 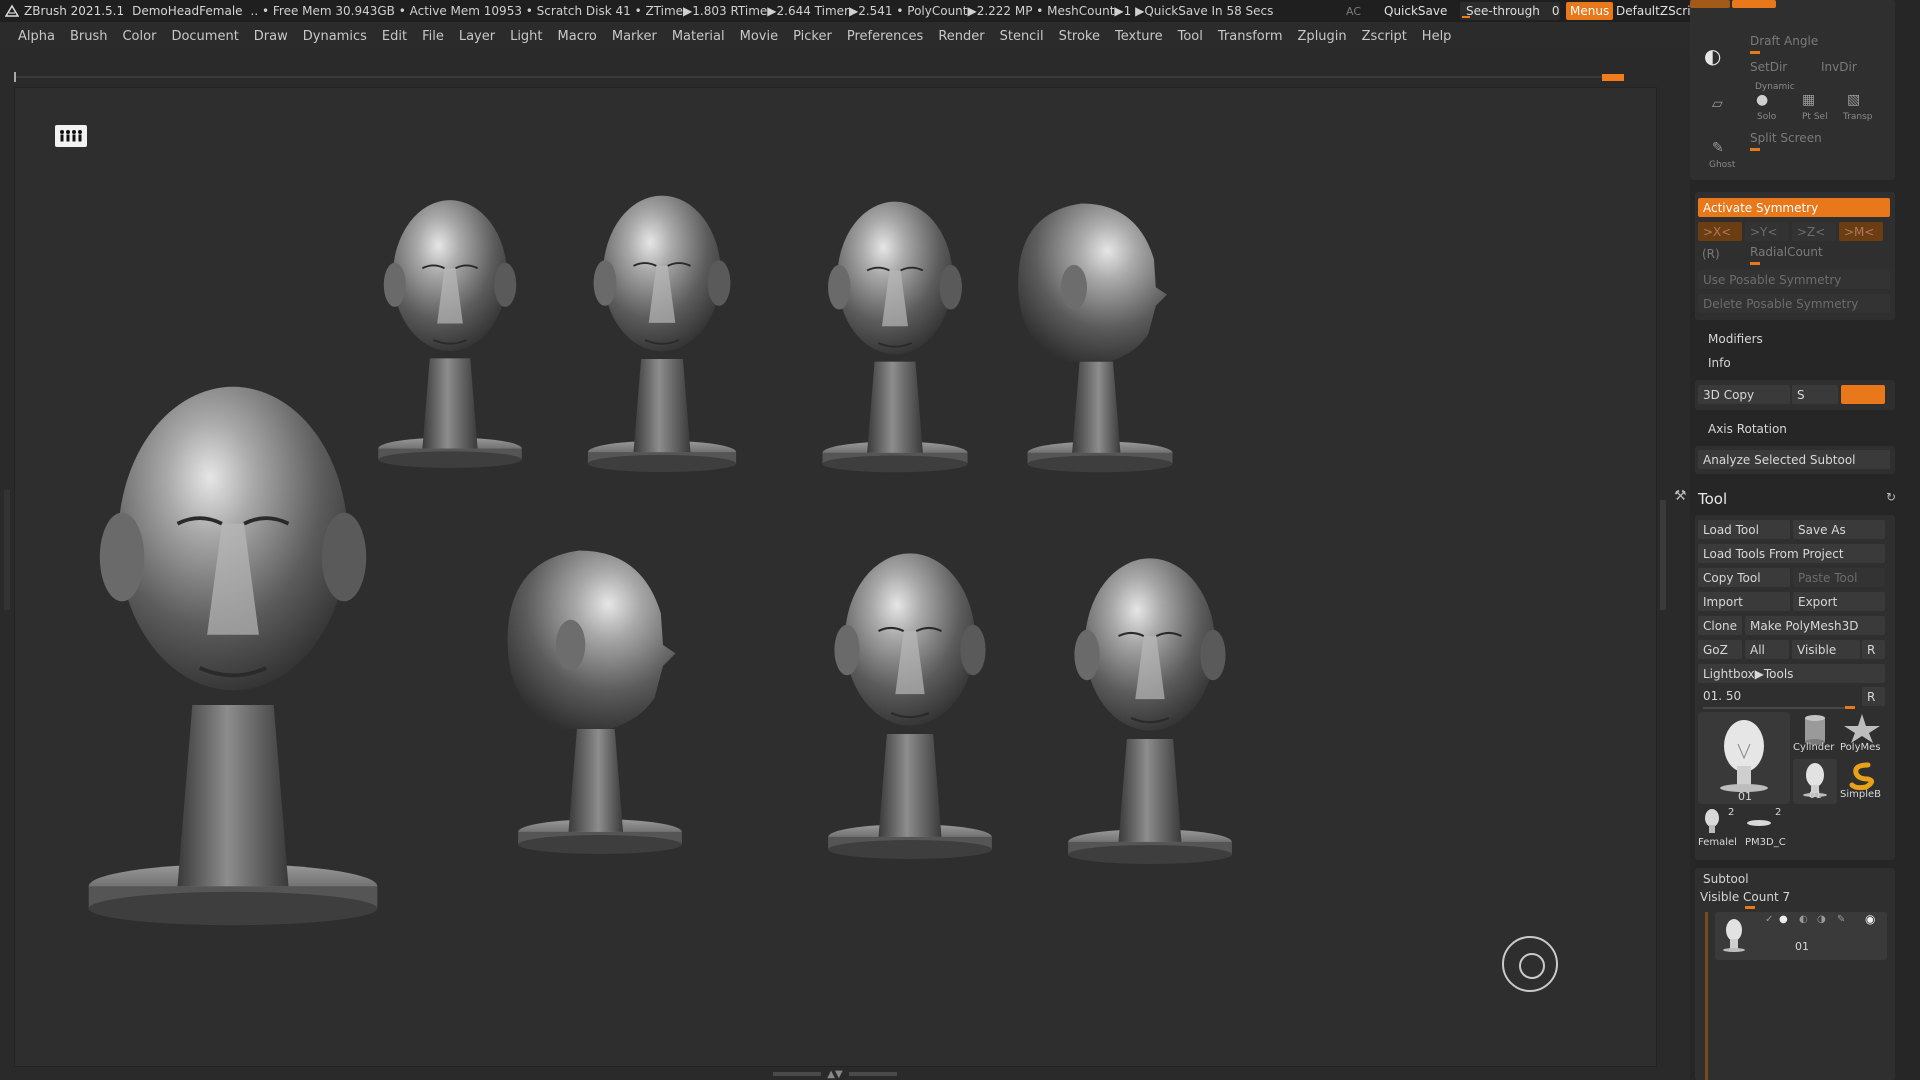 I want to click on menu-brush: Brush, so click(x=89, y=36).